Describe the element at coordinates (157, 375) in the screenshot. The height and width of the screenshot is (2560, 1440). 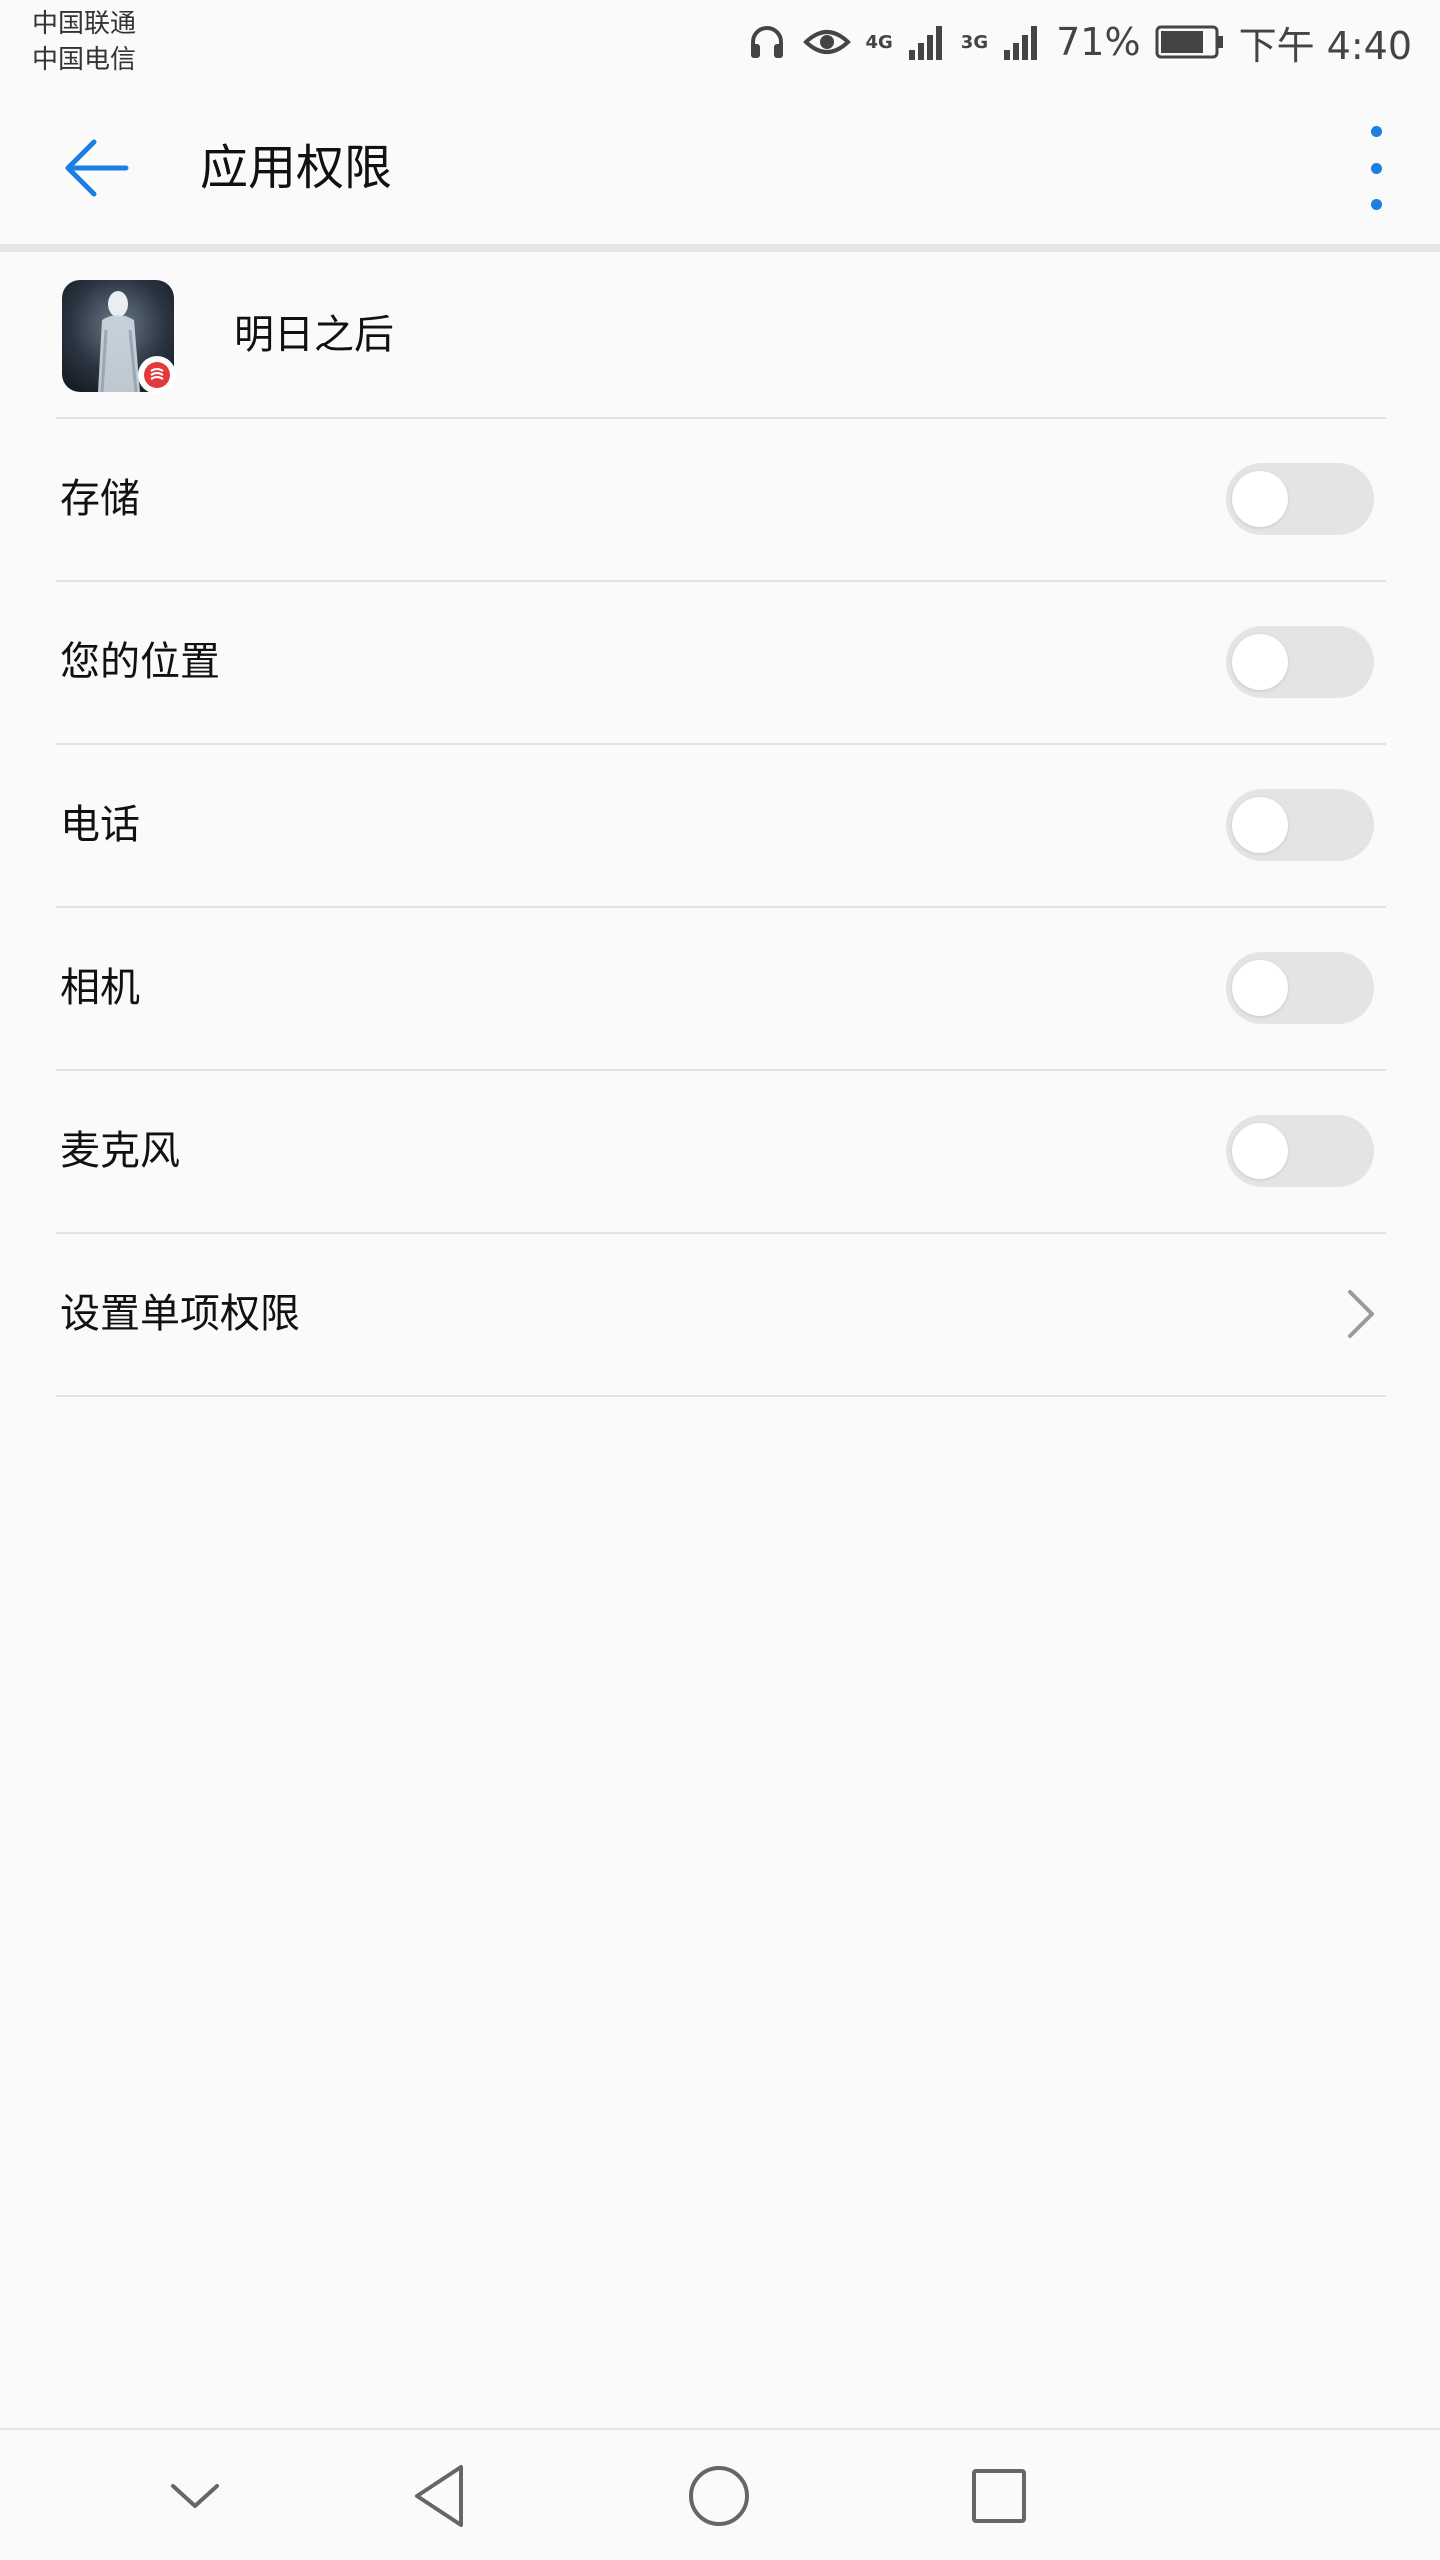
I see `app-badge-icon` at that location.